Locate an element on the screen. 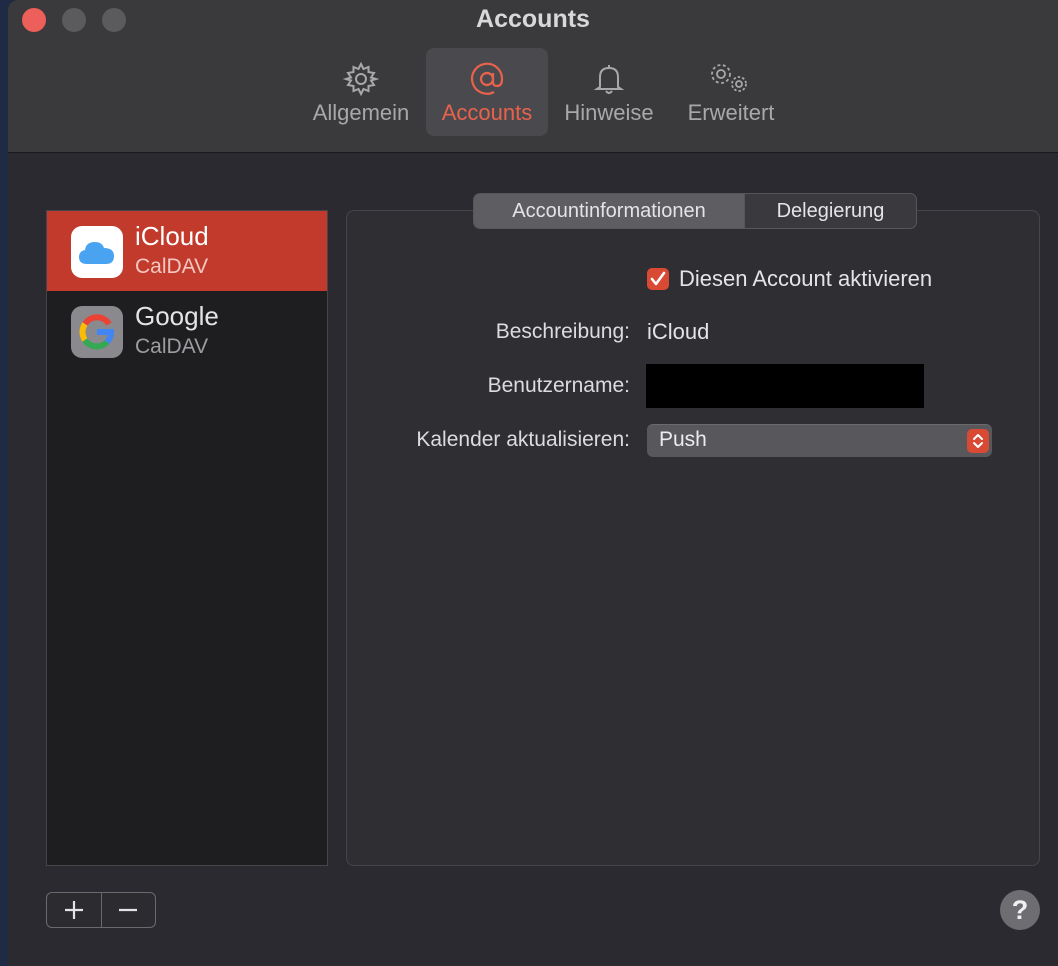  account-name: Google is located at coordinates (177, 316).